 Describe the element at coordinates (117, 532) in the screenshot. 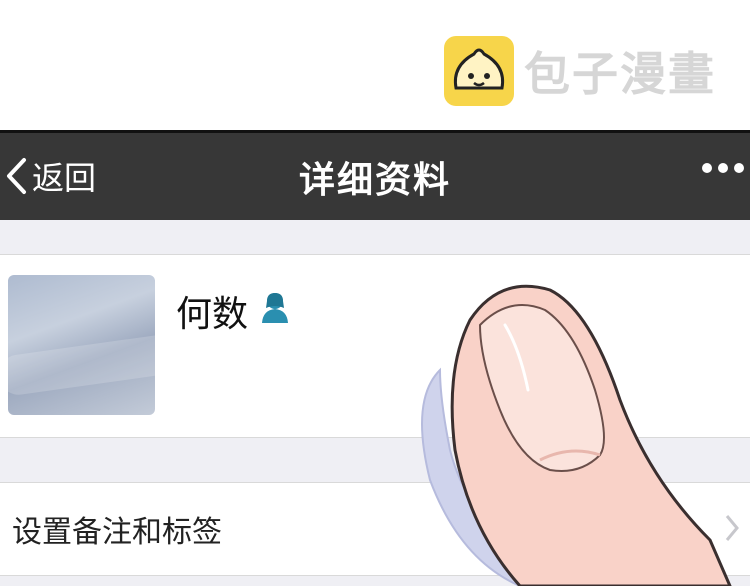

I see `remark-row-label: 设置备注和标签` at that location.